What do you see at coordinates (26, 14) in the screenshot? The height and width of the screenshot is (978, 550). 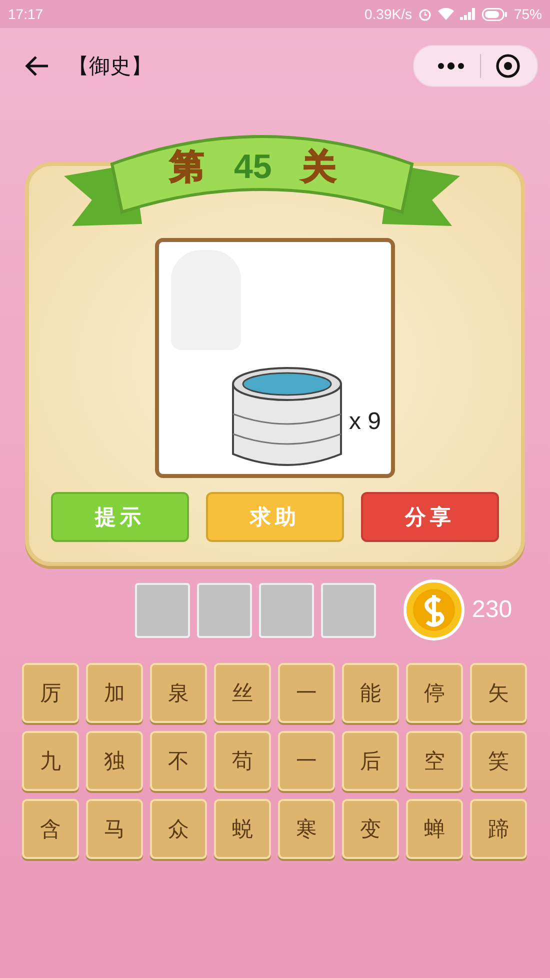 I see `status-time: 17:17` at bounding box center [26, 14].